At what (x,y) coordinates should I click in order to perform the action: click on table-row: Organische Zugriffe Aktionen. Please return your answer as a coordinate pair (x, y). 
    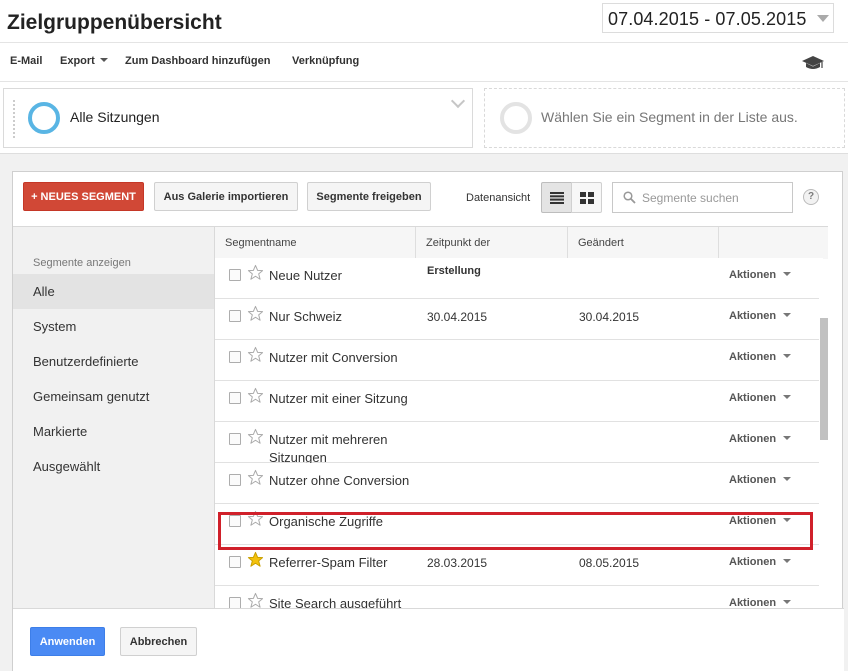
    Looking at the image, I should click on (519, 524).